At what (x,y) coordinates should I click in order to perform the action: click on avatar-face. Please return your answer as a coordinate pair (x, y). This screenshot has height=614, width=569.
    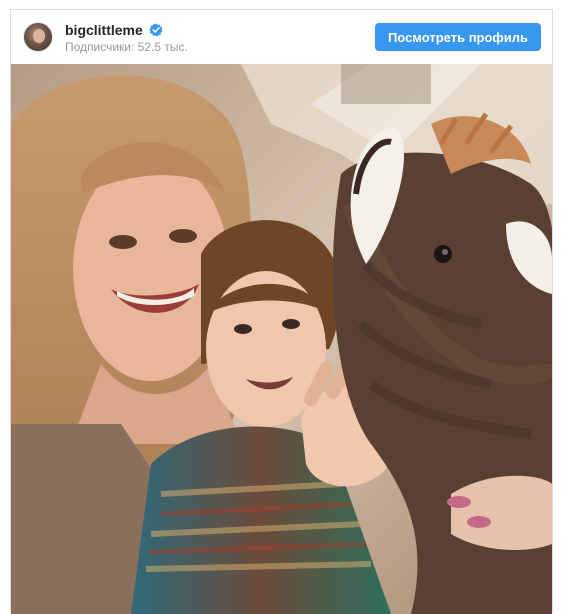
    Looking at the image, I should click on (39, 36).